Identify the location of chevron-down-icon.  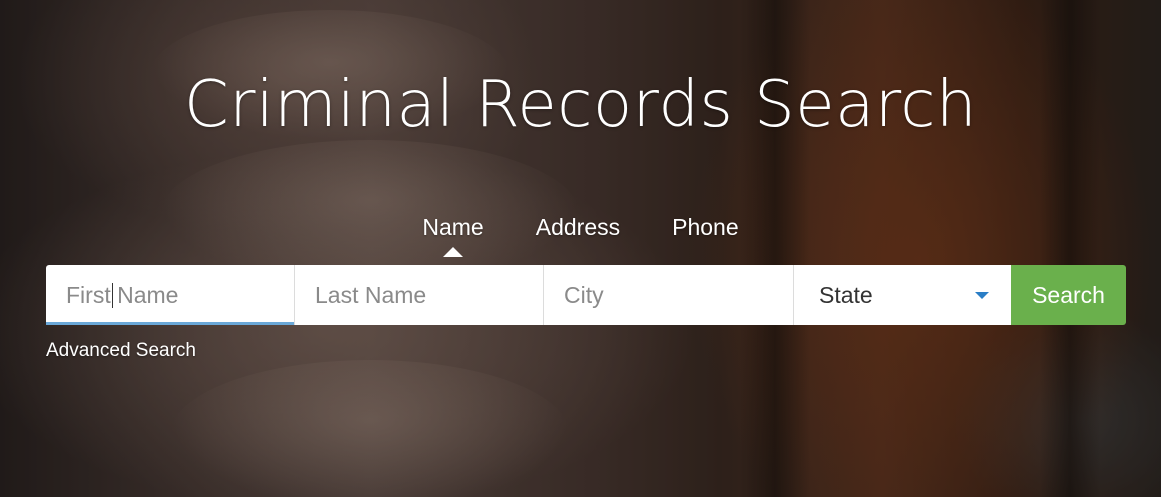
(982, 295).